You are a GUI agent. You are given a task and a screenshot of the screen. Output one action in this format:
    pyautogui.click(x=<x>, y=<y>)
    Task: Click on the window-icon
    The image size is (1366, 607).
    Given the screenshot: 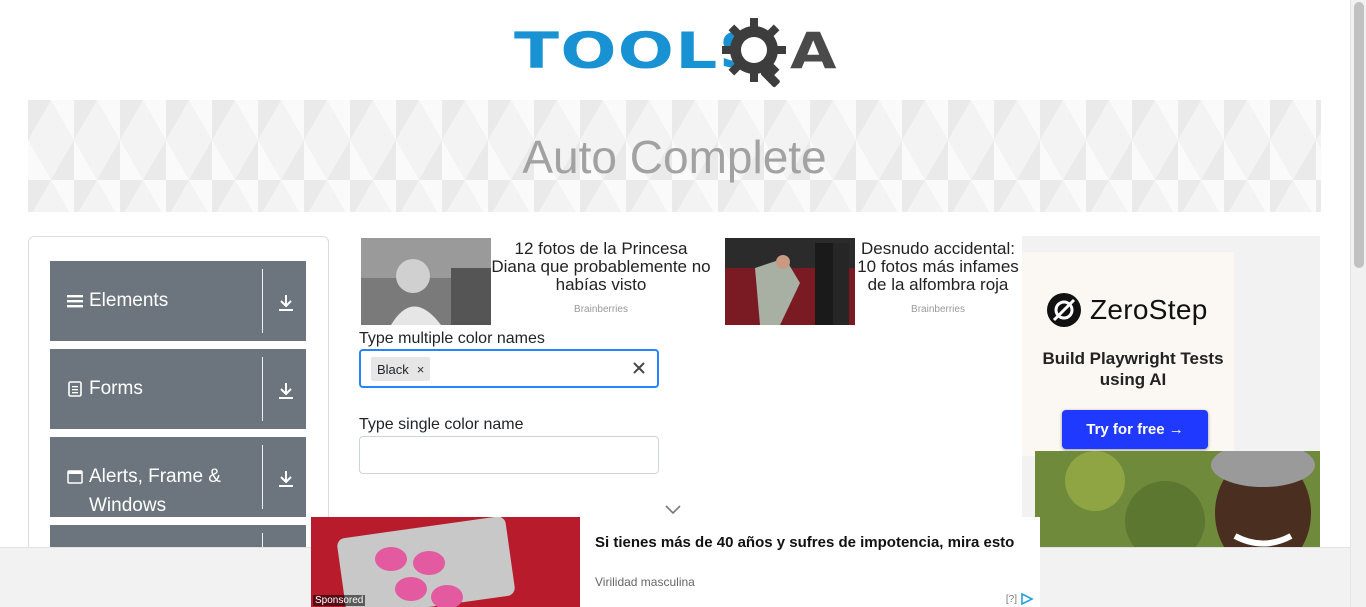 What is the action you would take?
    pyautogui.click(x=75, y=477)
    